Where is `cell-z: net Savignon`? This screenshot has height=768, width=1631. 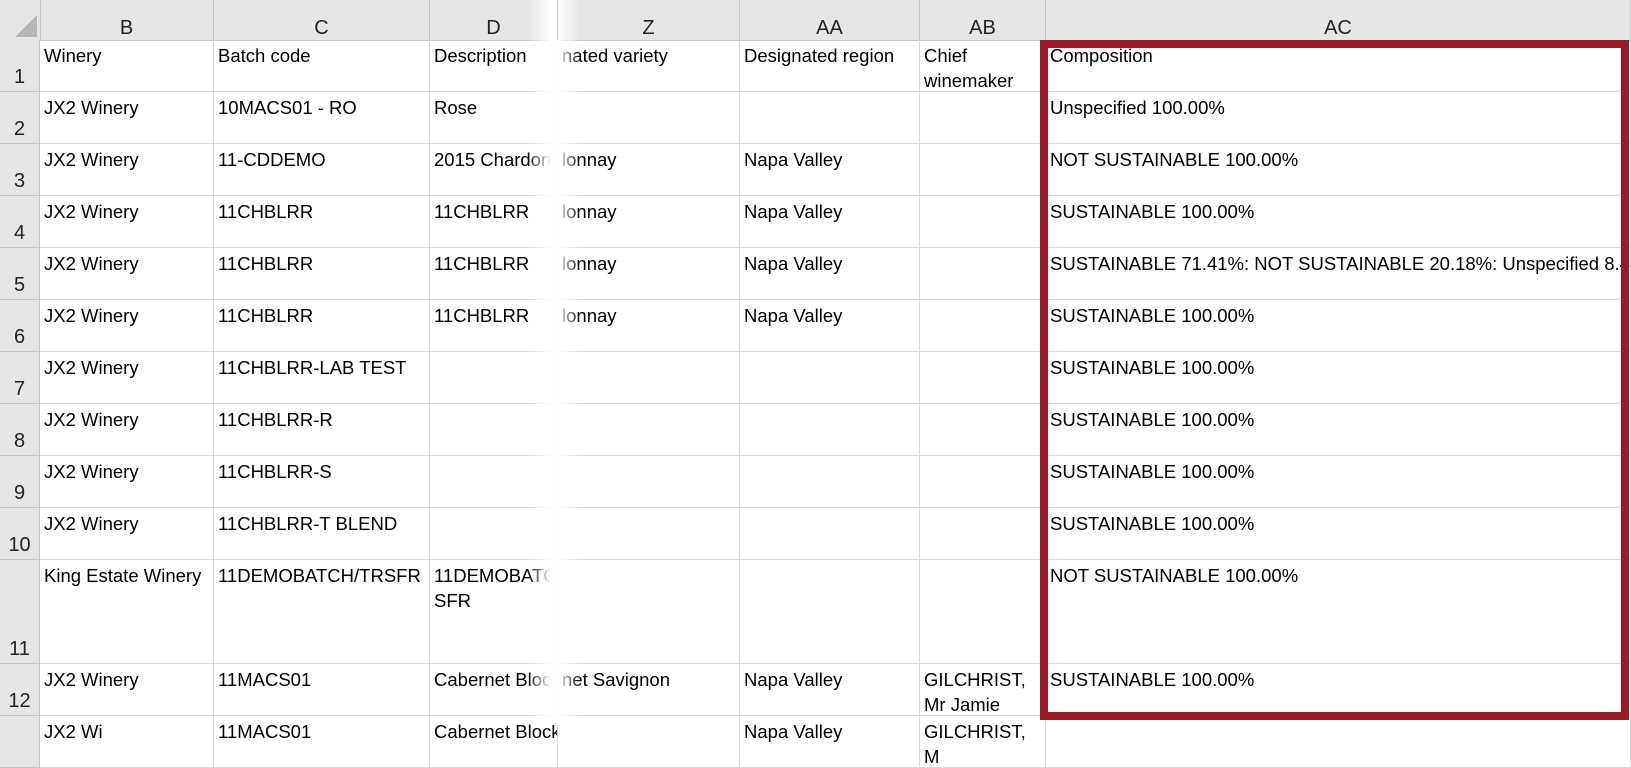 cell-z: net Savignon is located at coordinates (649, 690).